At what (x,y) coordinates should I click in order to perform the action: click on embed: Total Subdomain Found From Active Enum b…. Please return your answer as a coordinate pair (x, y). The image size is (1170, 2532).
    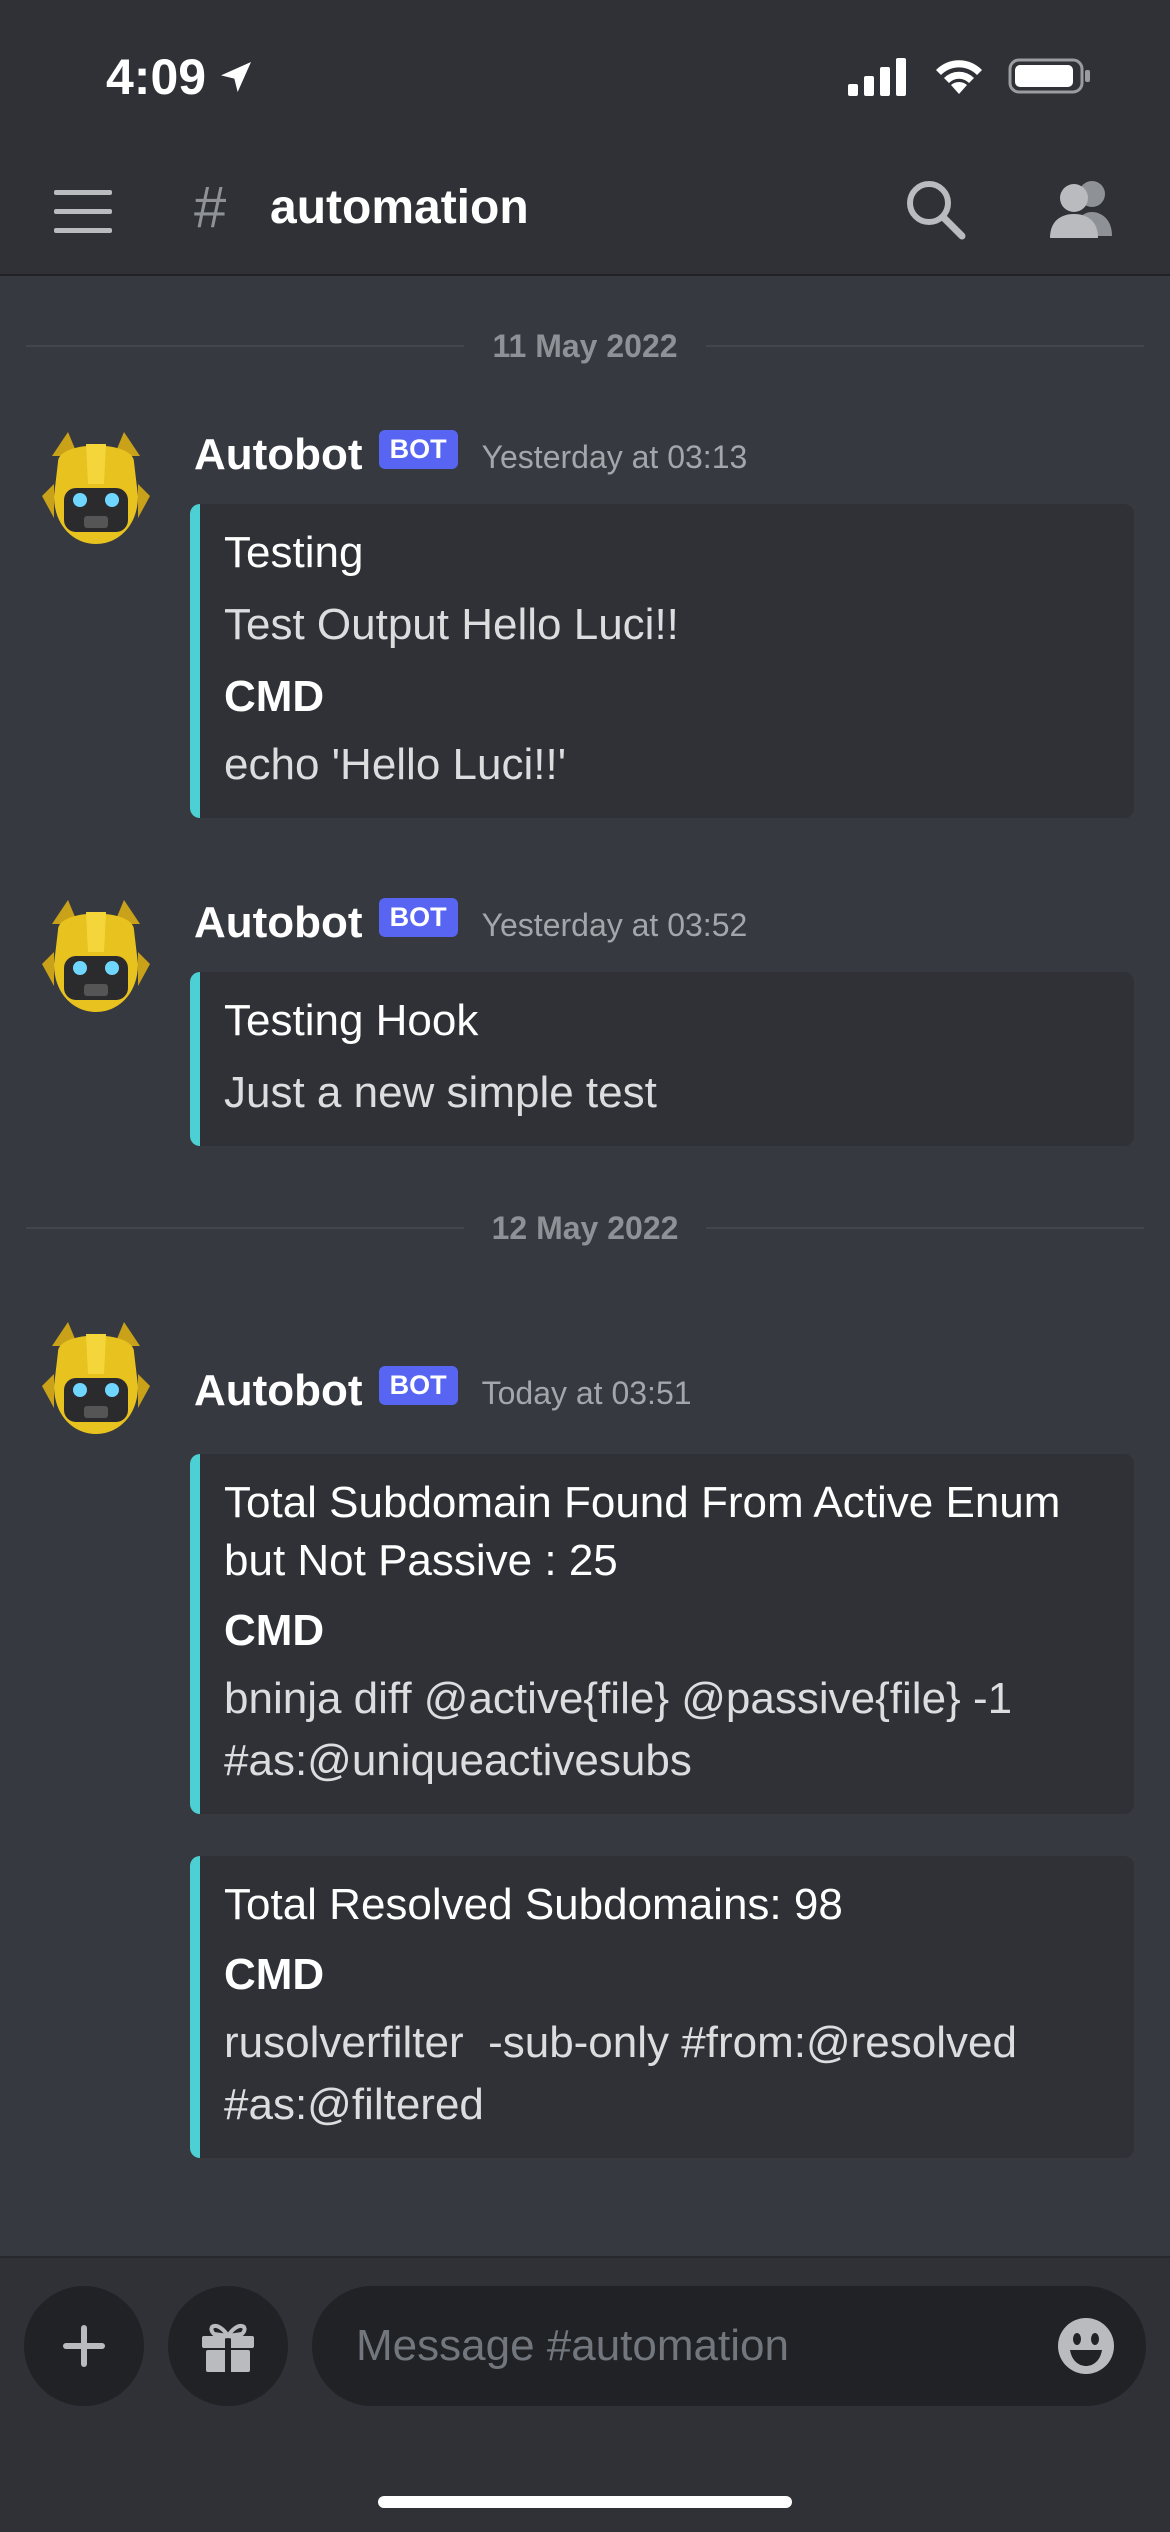
    Looking at the image, I should click on (662, 1634).